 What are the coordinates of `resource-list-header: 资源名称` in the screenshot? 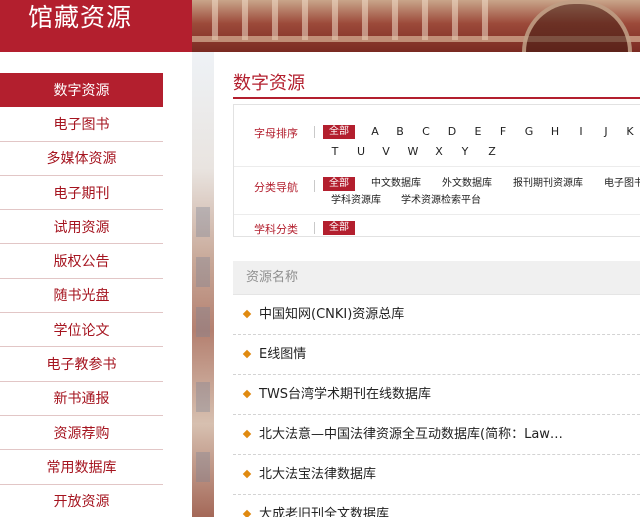 It's located at (436, 278).